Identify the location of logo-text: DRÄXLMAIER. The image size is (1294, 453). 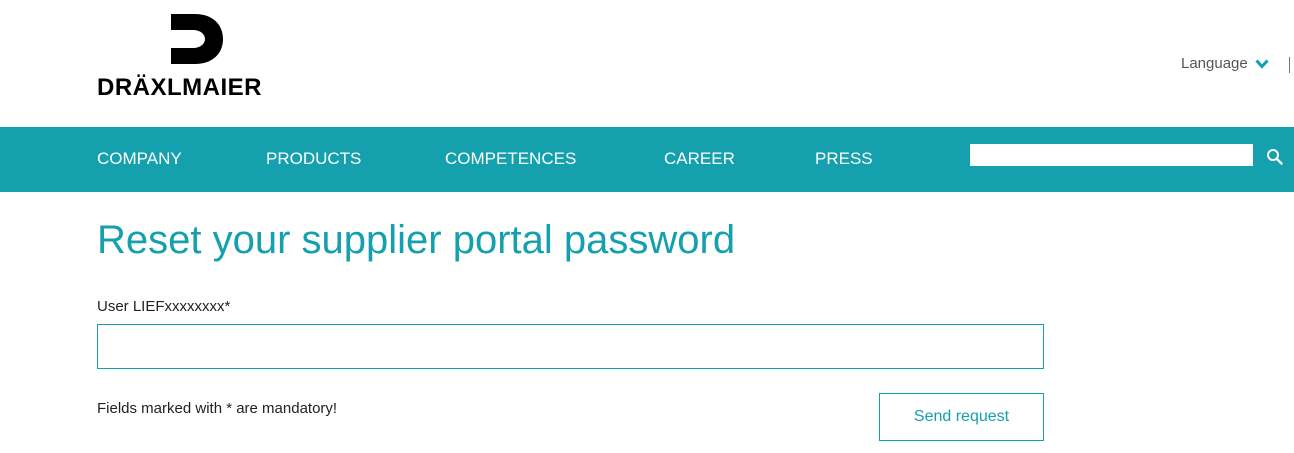
(179, 87).